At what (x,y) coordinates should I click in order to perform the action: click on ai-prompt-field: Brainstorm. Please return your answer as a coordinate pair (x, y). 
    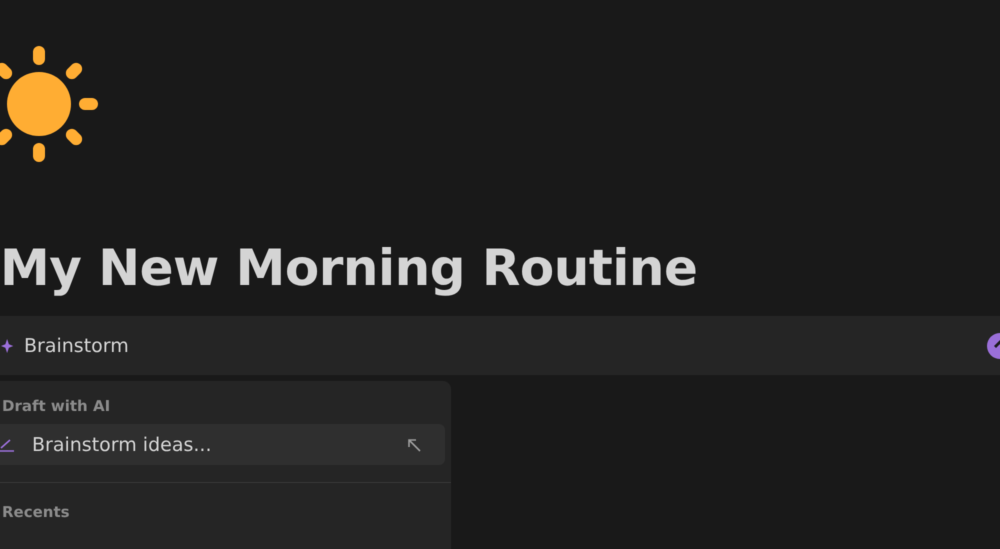
    Looking at the image, I should click on (504, 346).